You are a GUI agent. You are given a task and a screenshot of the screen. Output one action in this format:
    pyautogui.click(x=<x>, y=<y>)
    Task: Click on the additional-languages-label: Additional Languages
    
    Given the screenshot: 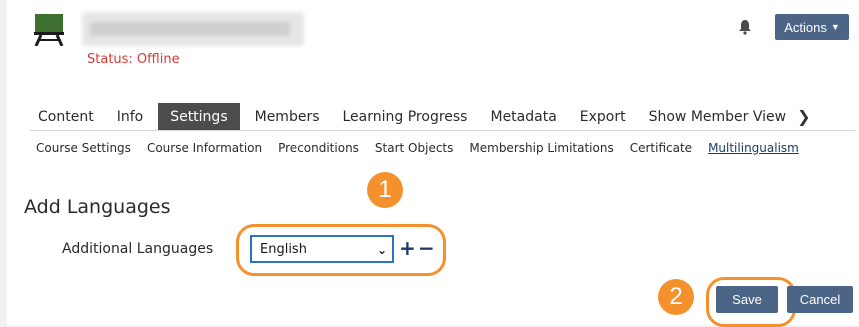 What is the action you would take?
    pyautogui.click(x=138, y=249)
    